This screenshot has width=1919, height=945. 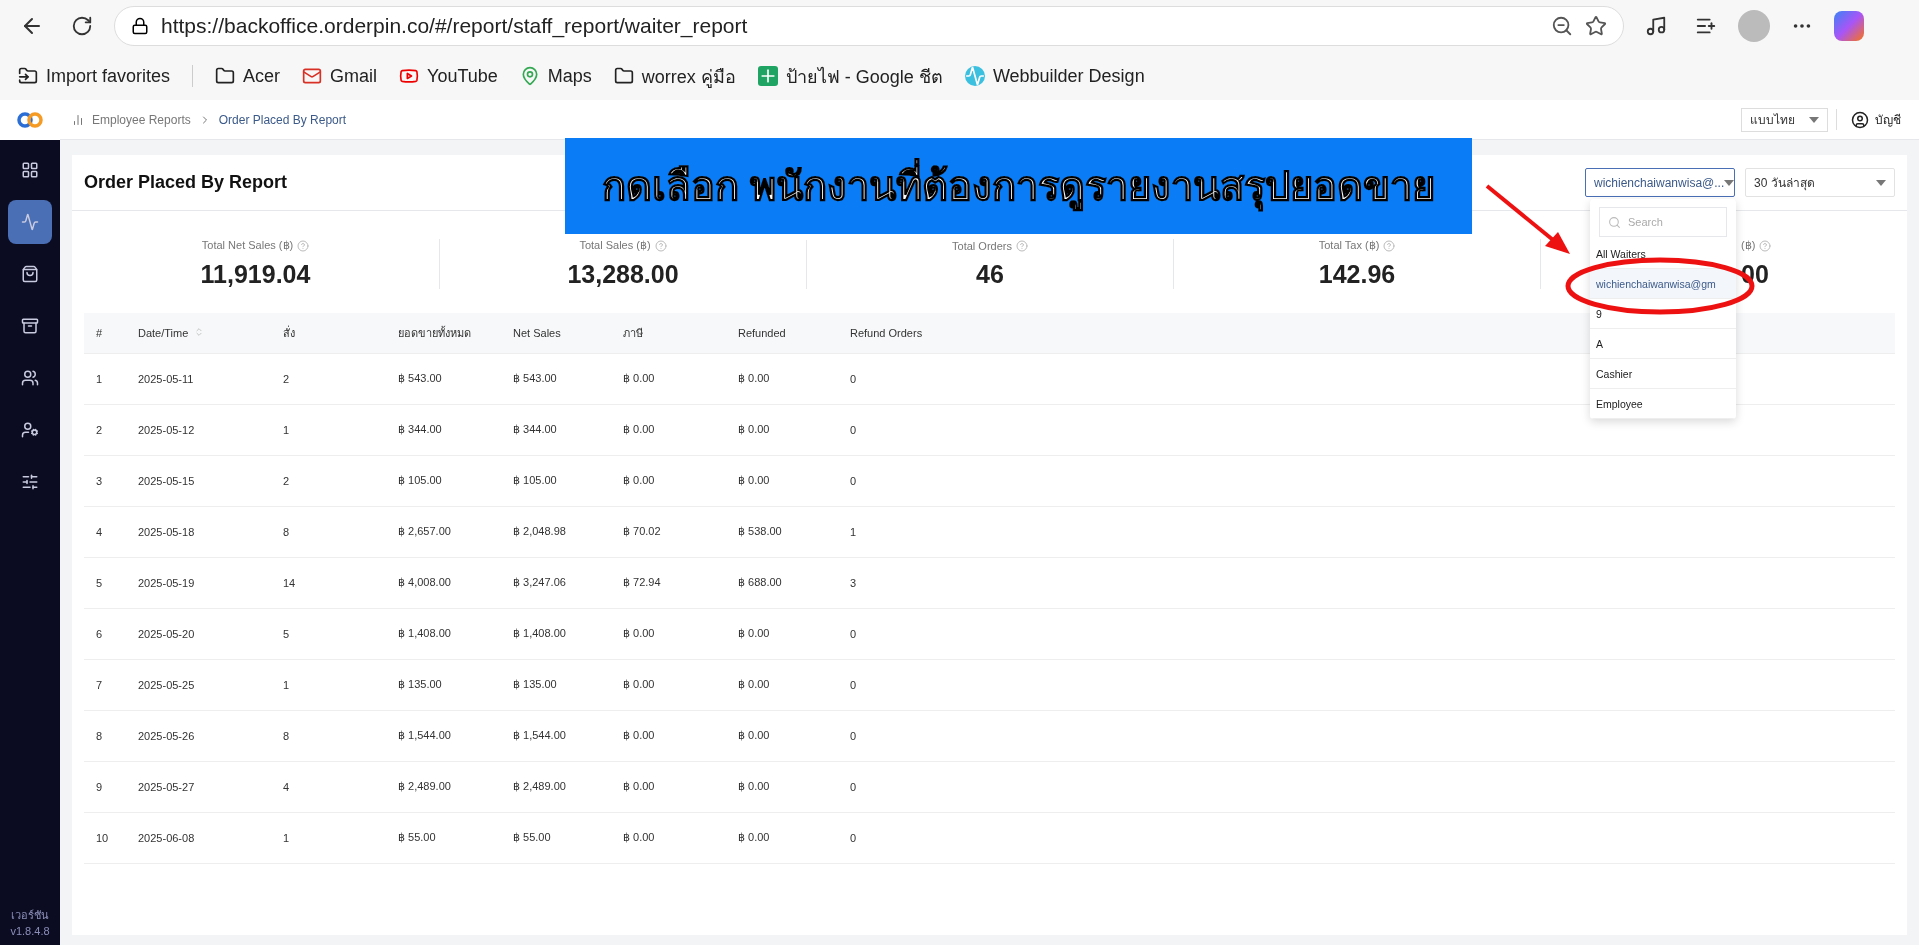 I want to click on language-select: แบบไทย, so click(x=1784, y=119).